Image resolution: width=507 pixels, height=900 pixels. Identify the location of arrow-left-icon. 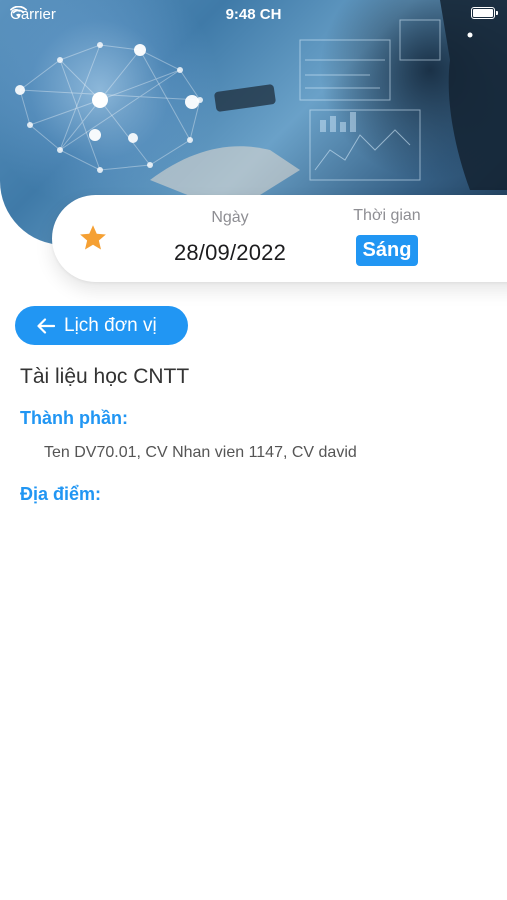
(46, 325).